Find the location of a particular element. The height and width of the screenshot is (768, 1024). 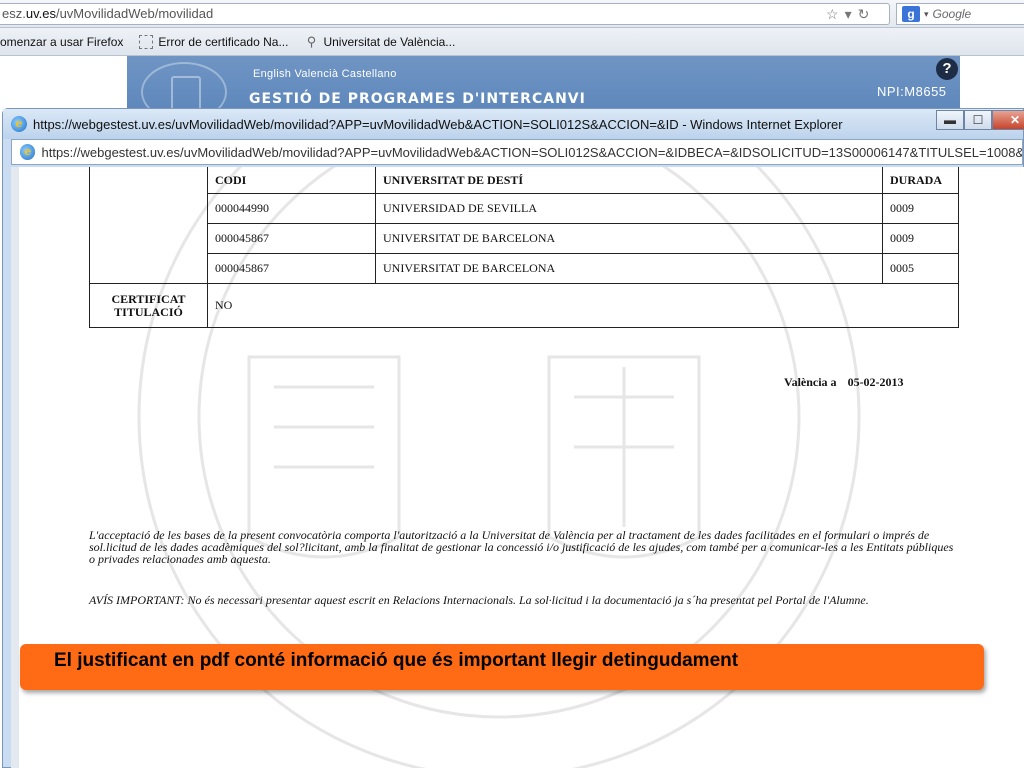

document-date: València a 05-02-2013 is located at coordinates (844, 382).